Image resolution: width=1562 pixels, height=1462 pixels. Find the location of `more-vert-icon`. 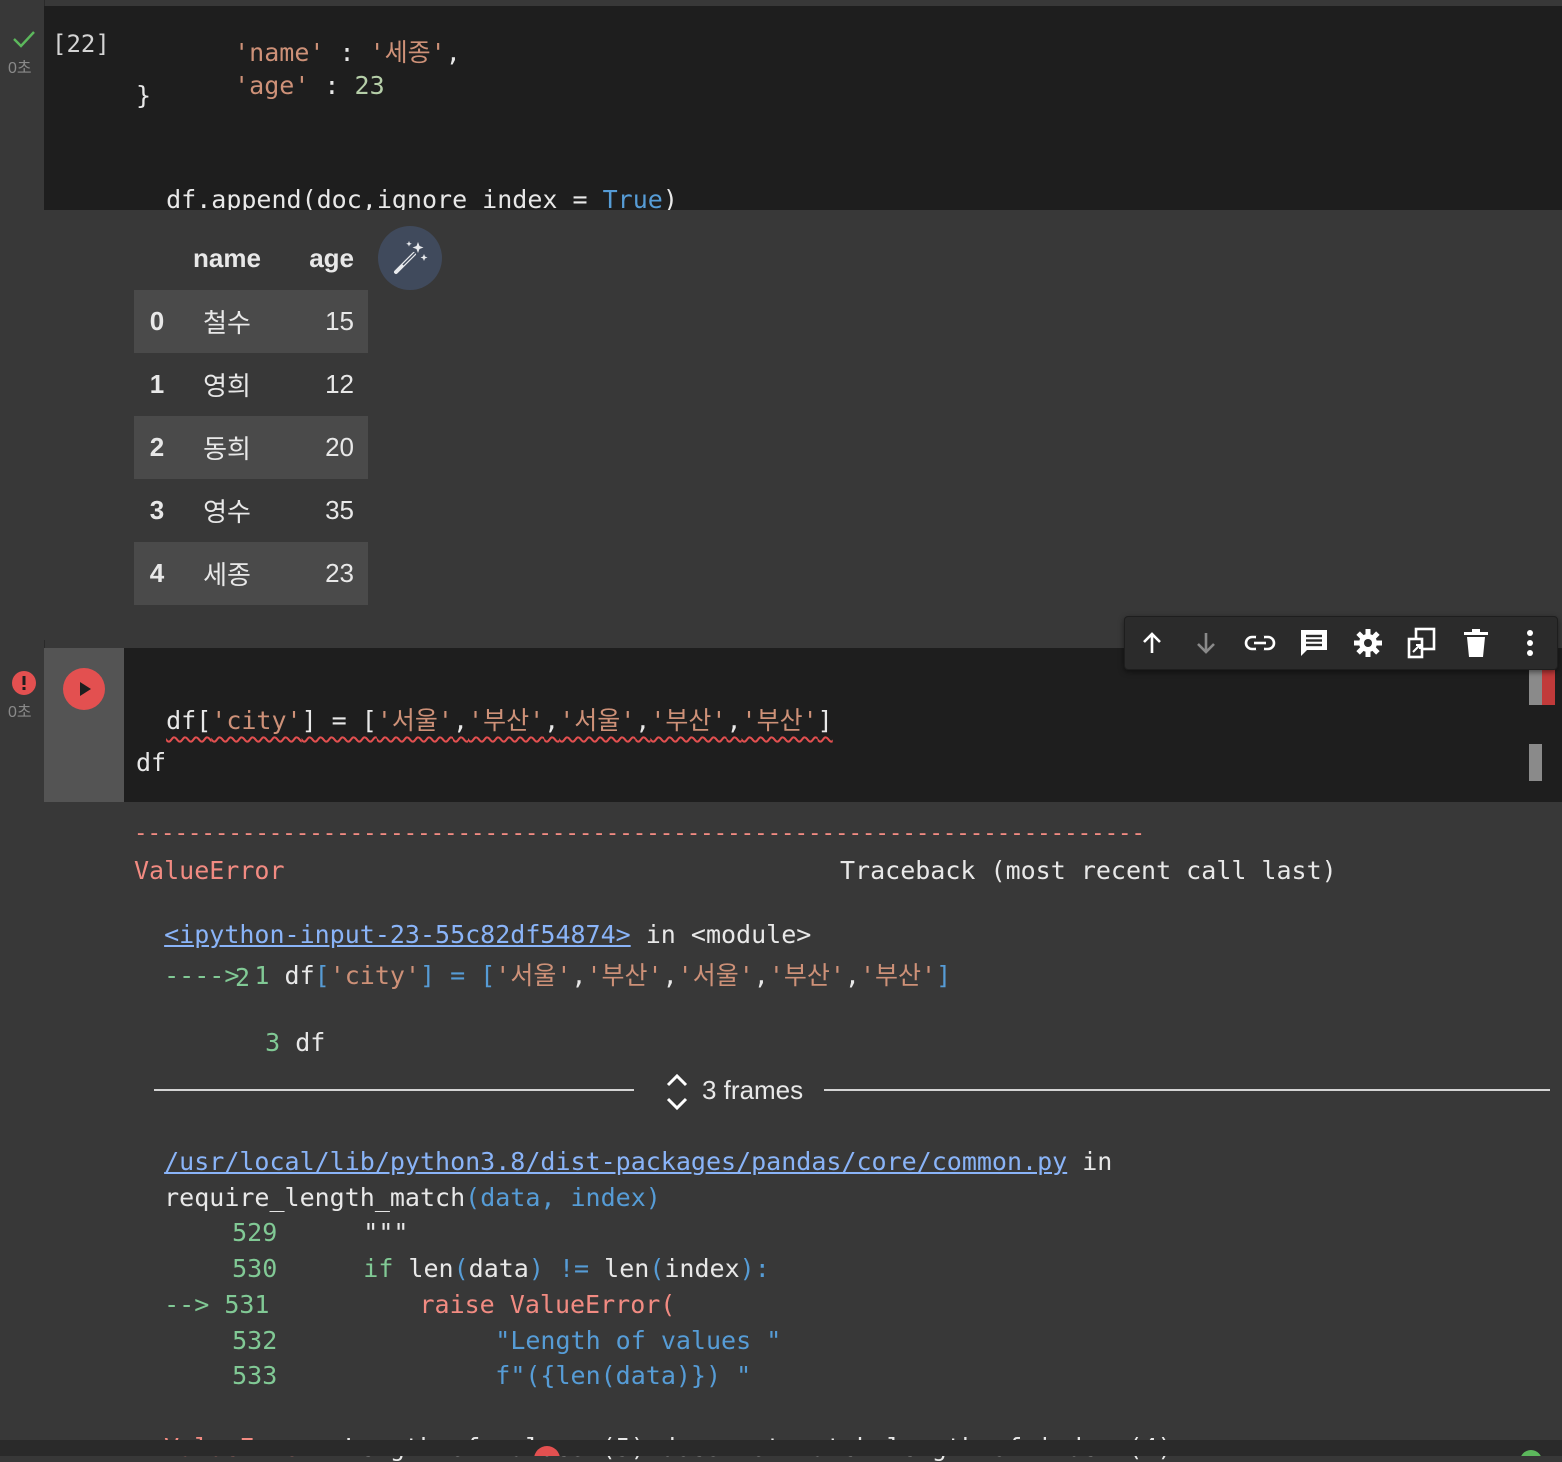

more-vert-icon is located at coordinates (1530, 643).